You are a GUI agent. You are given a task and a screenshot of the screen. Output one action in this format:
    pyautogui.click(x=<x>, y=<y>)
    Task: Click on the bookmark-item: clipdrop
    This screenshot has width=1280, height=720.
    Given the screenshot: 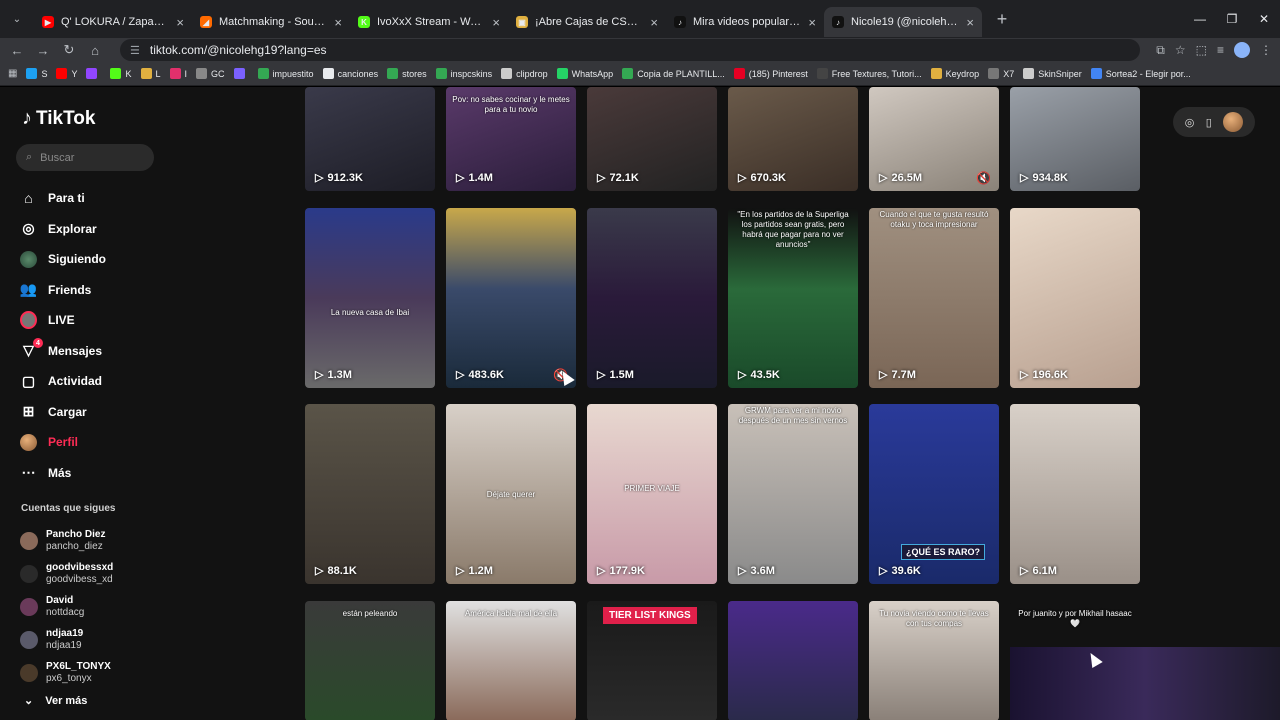 What is the action you would take?
    pyautogui.click(x=524, y=73)
    